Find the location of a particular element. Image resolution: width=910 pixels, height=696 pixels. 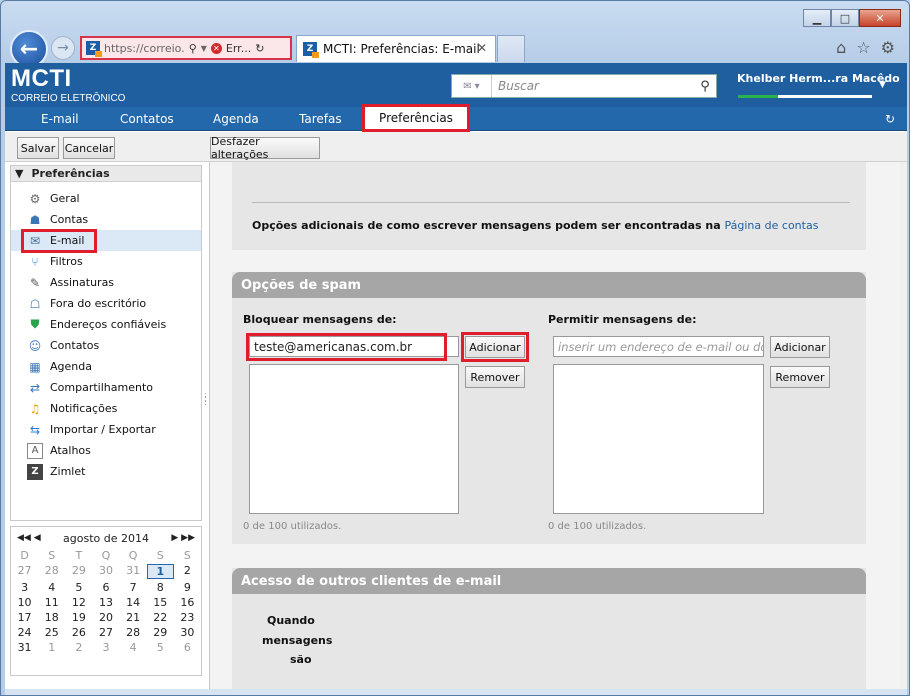

sidebar-item-assinaturas: ✎ Assinaturas is located at coordinates (106, 282).